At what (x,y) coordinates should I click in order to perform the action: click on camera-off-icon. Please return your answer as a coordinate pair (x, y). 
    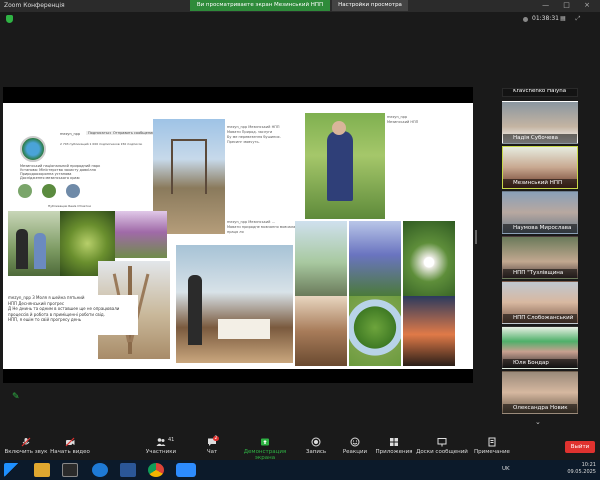
    Looking at the image, I should click on (70, 442).